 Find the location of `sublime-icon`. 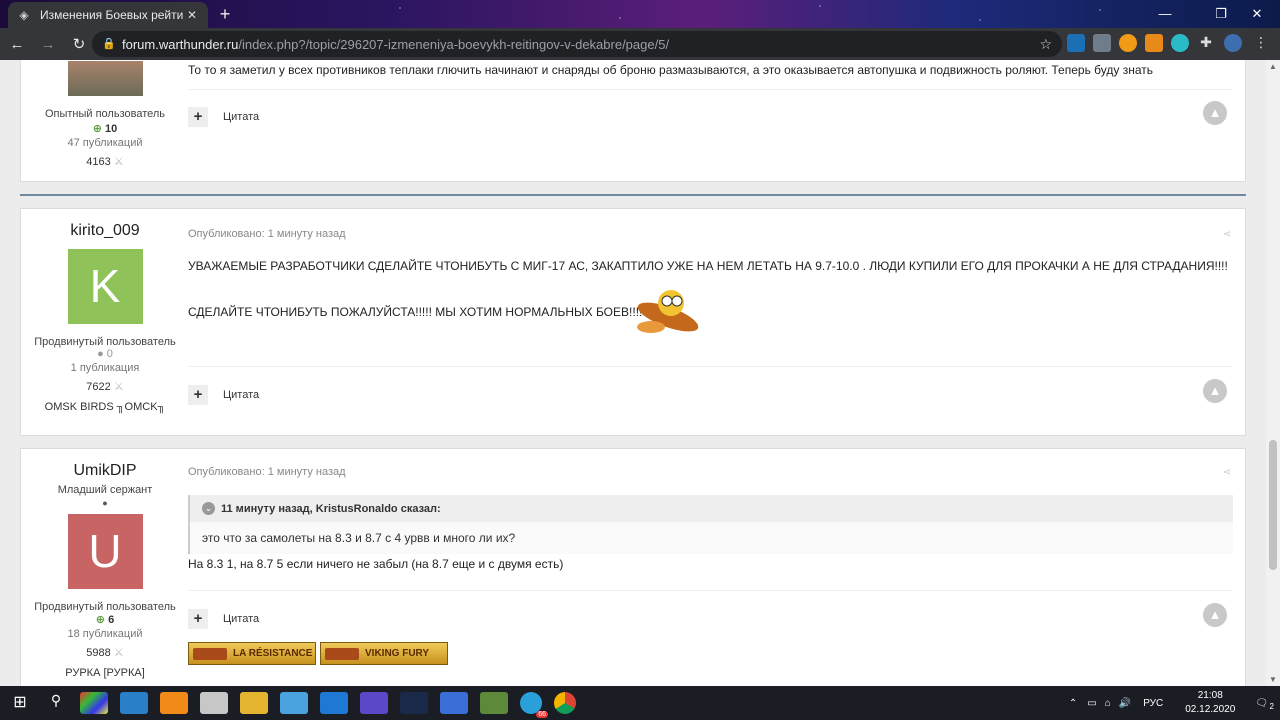

sublime-icon is located at coordinates (174, 703).